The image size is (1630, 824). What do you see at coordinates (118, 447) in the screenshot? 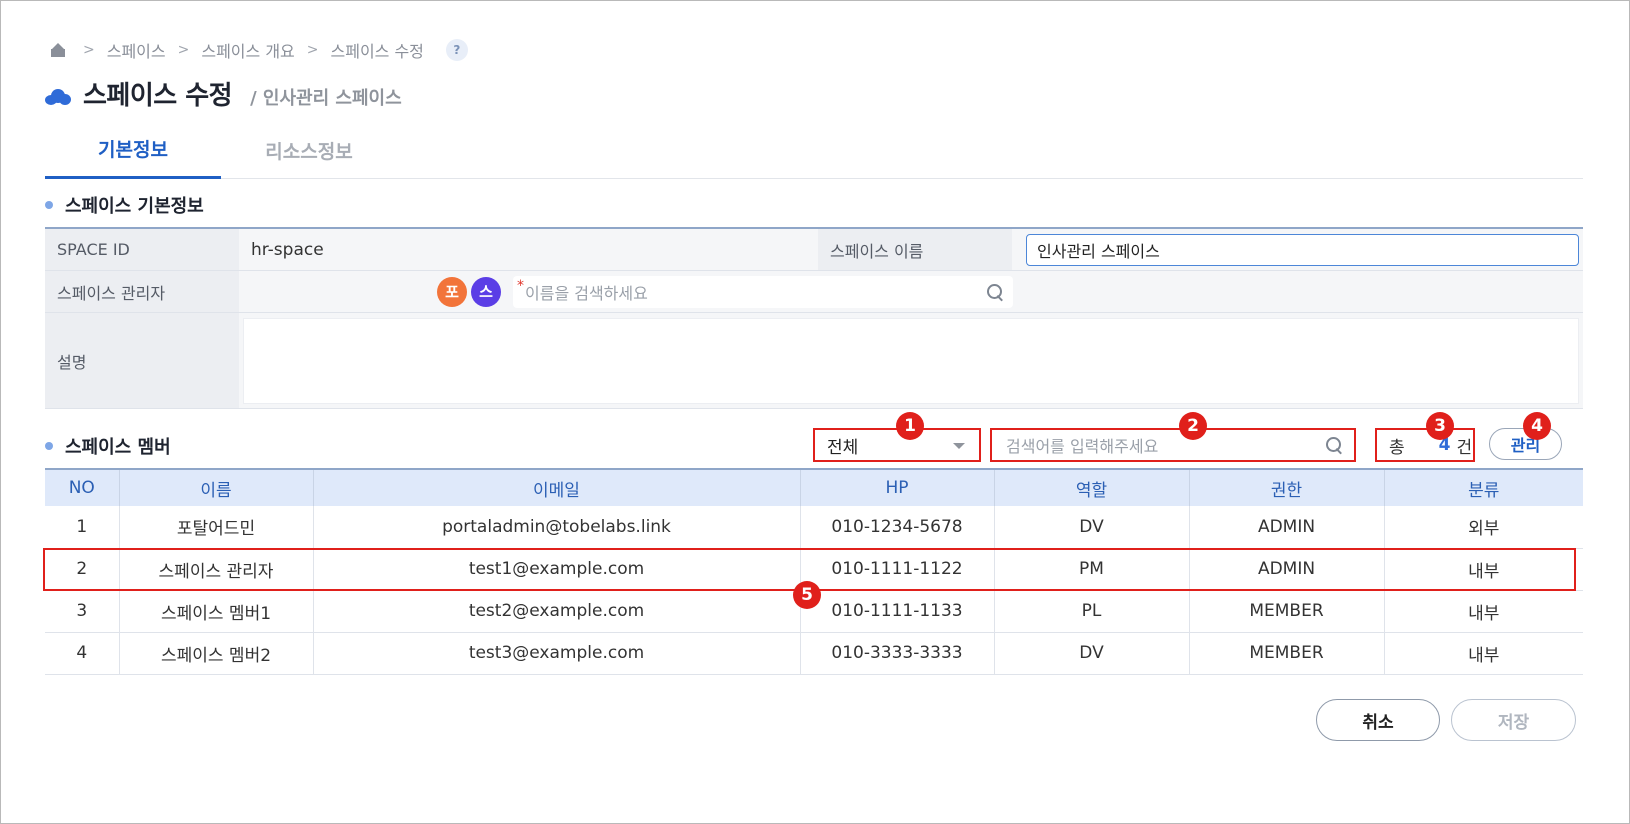
I see `section-title-text: 스페이스 멤버` at bounding box center [118, 447].